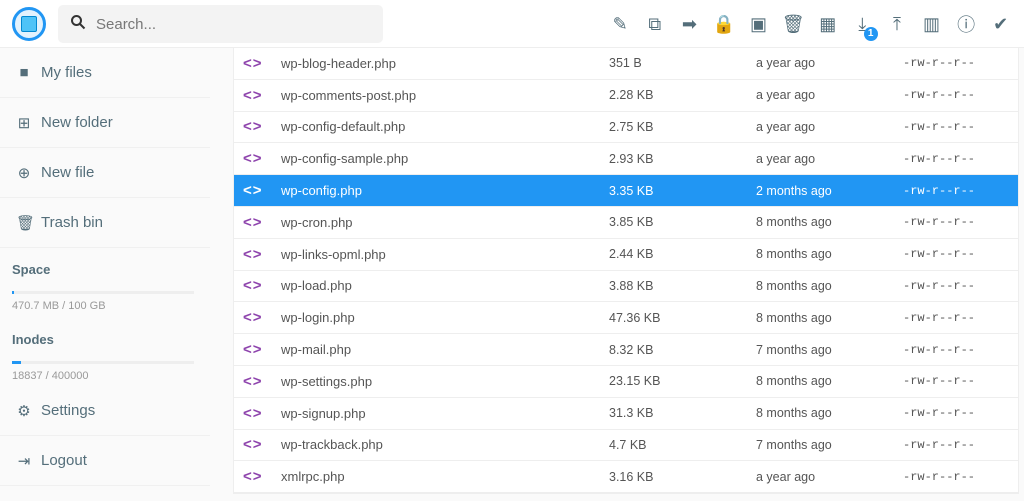 Image resolution: width=1024 pixels, height=501 pixels. I want to click on permissions-button: 🔒, so click(724, 24).